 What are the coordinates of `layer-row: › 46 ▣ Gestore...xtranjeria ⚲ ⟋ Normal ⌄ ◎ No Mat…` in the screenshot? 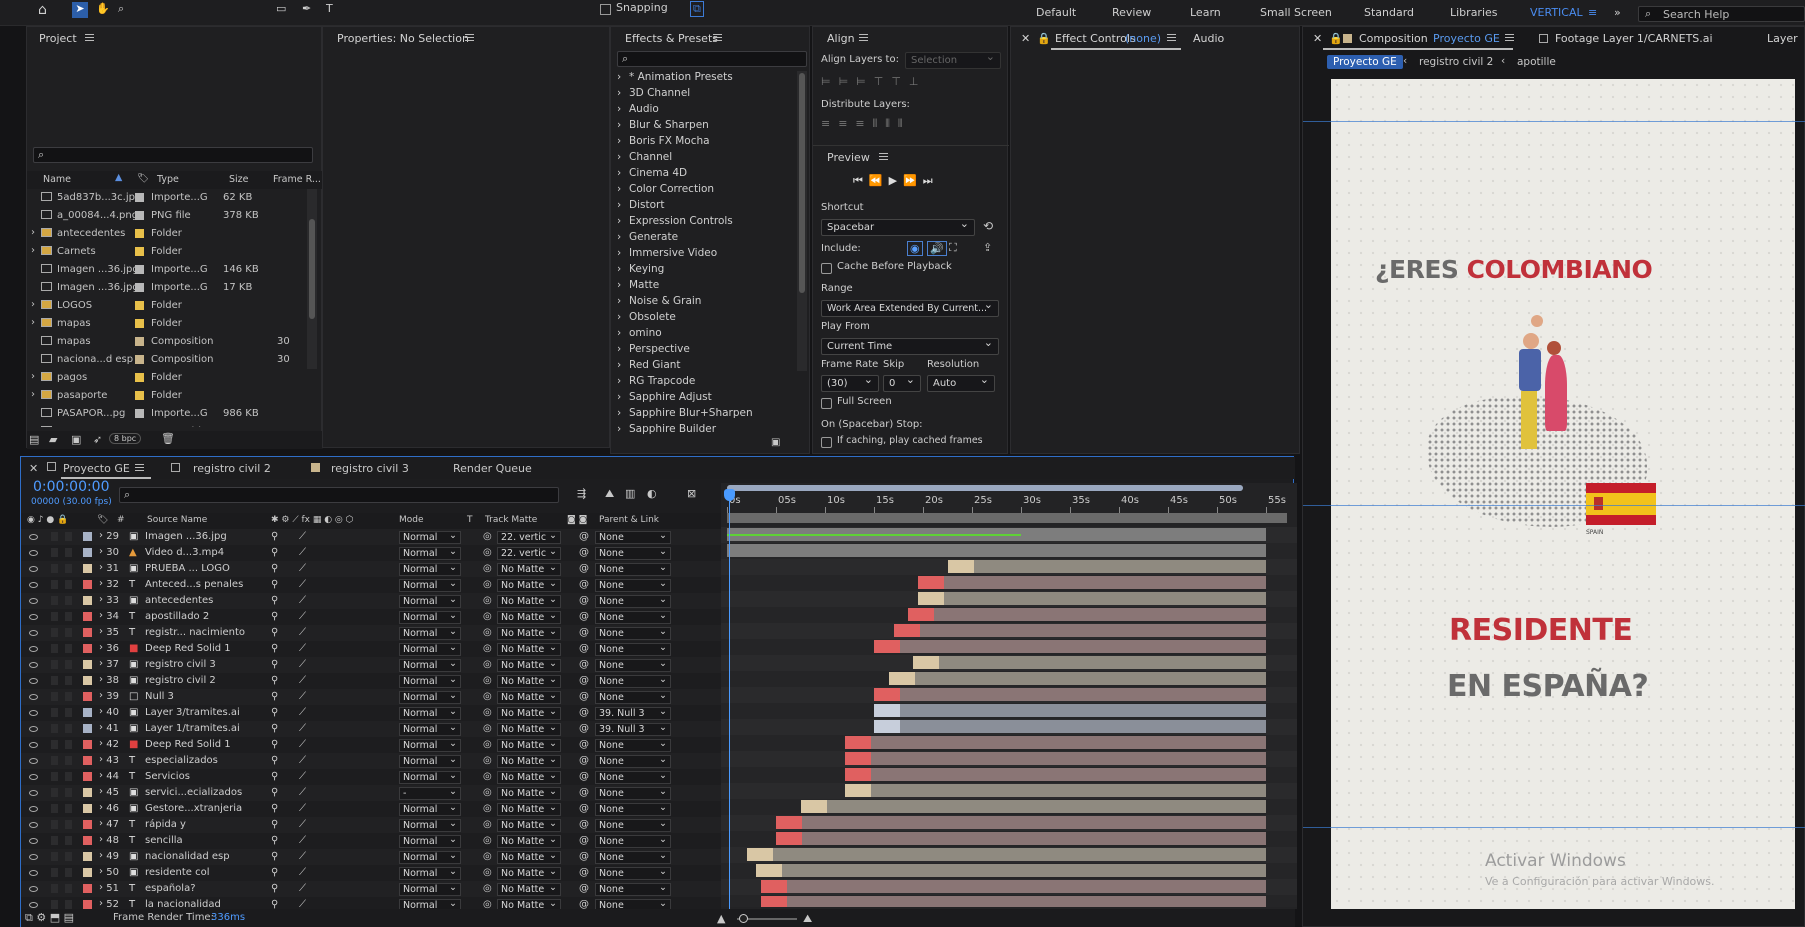 It's located at (371, 809).